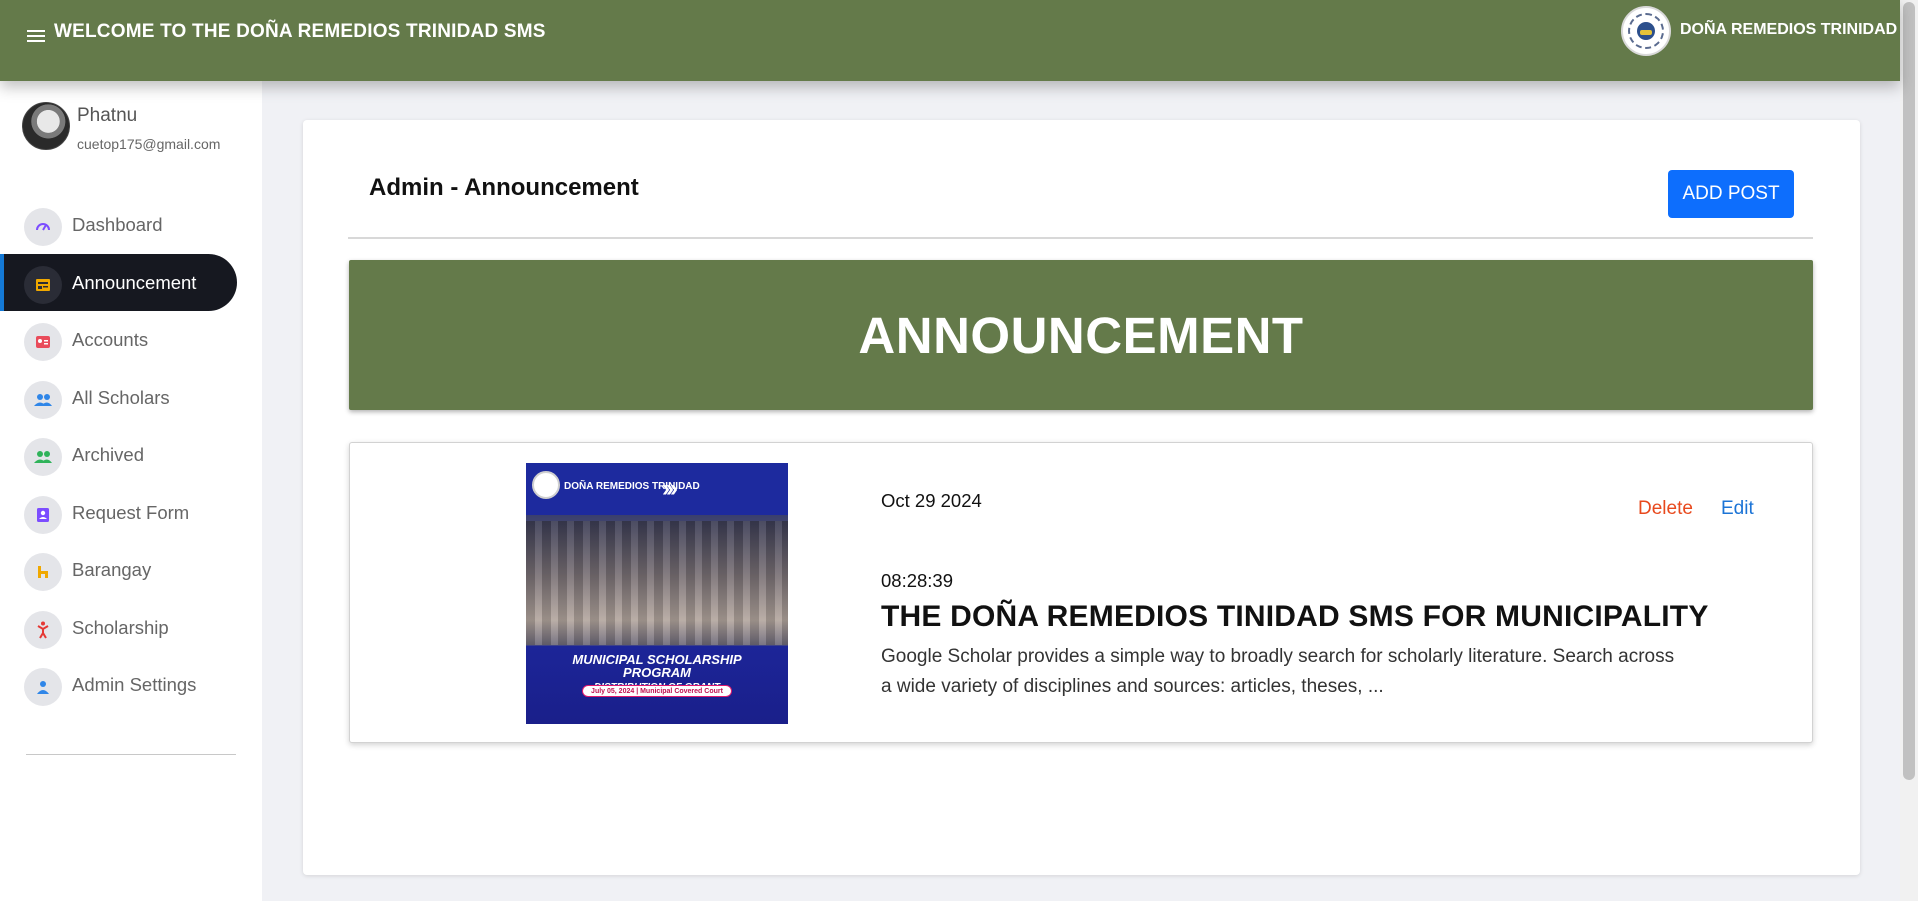 This screenshot has height=901, width=1918. I want to click on sidebar-item-archived: Archived, so click(118, 454).